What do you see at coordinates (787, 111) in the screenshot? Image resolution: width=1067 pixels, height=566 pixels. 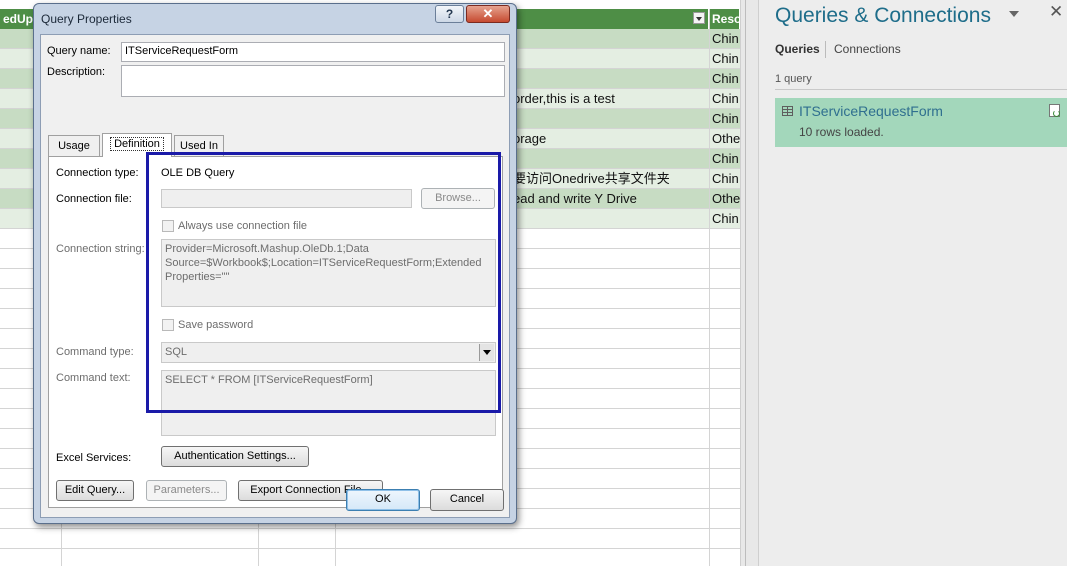 I see `table-icon` at bounding box center [787, 111].